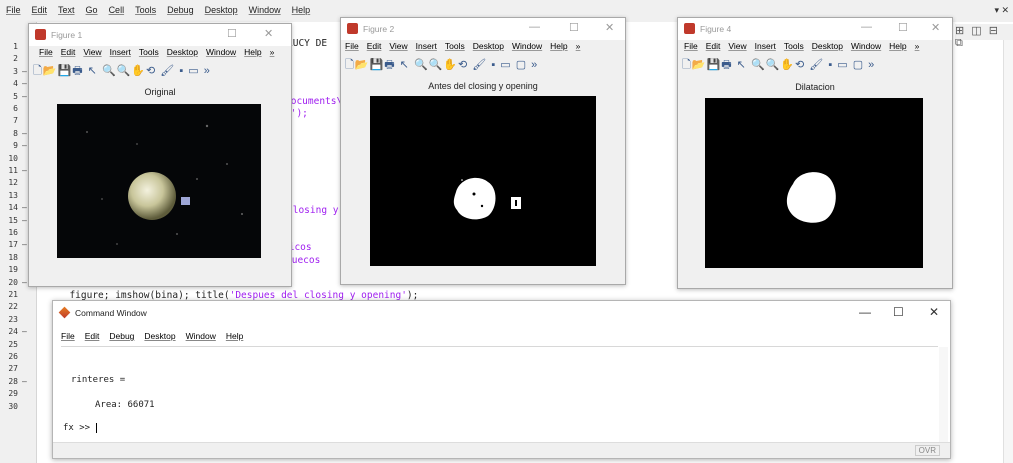 The height and width of the screenshot is (463, 1013). What do you see at coordinates (501, 312) in the screenshot?
I see `command-window-titlebar: Command Window — ☐ ✕` at bounding box center [501, 312].